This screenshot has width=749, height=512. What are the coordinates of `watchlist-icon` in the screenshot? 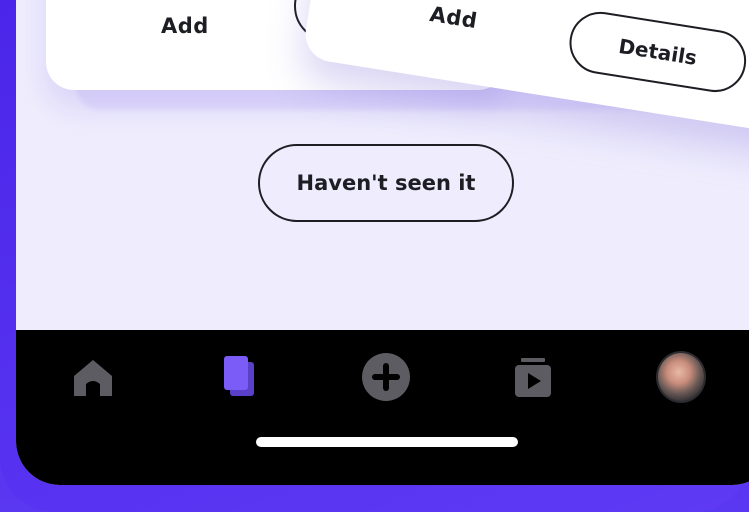 It's located at (533, 377).